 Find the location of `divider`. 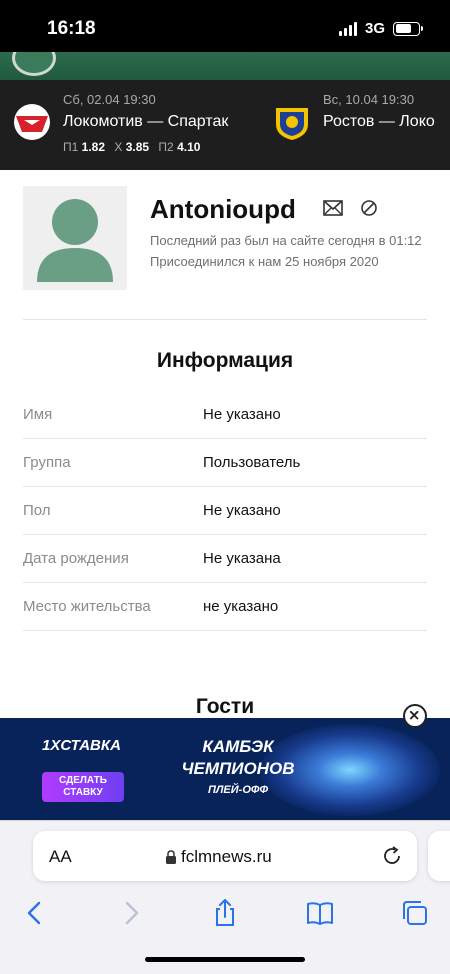

divider is located at coordinates (225, 319).